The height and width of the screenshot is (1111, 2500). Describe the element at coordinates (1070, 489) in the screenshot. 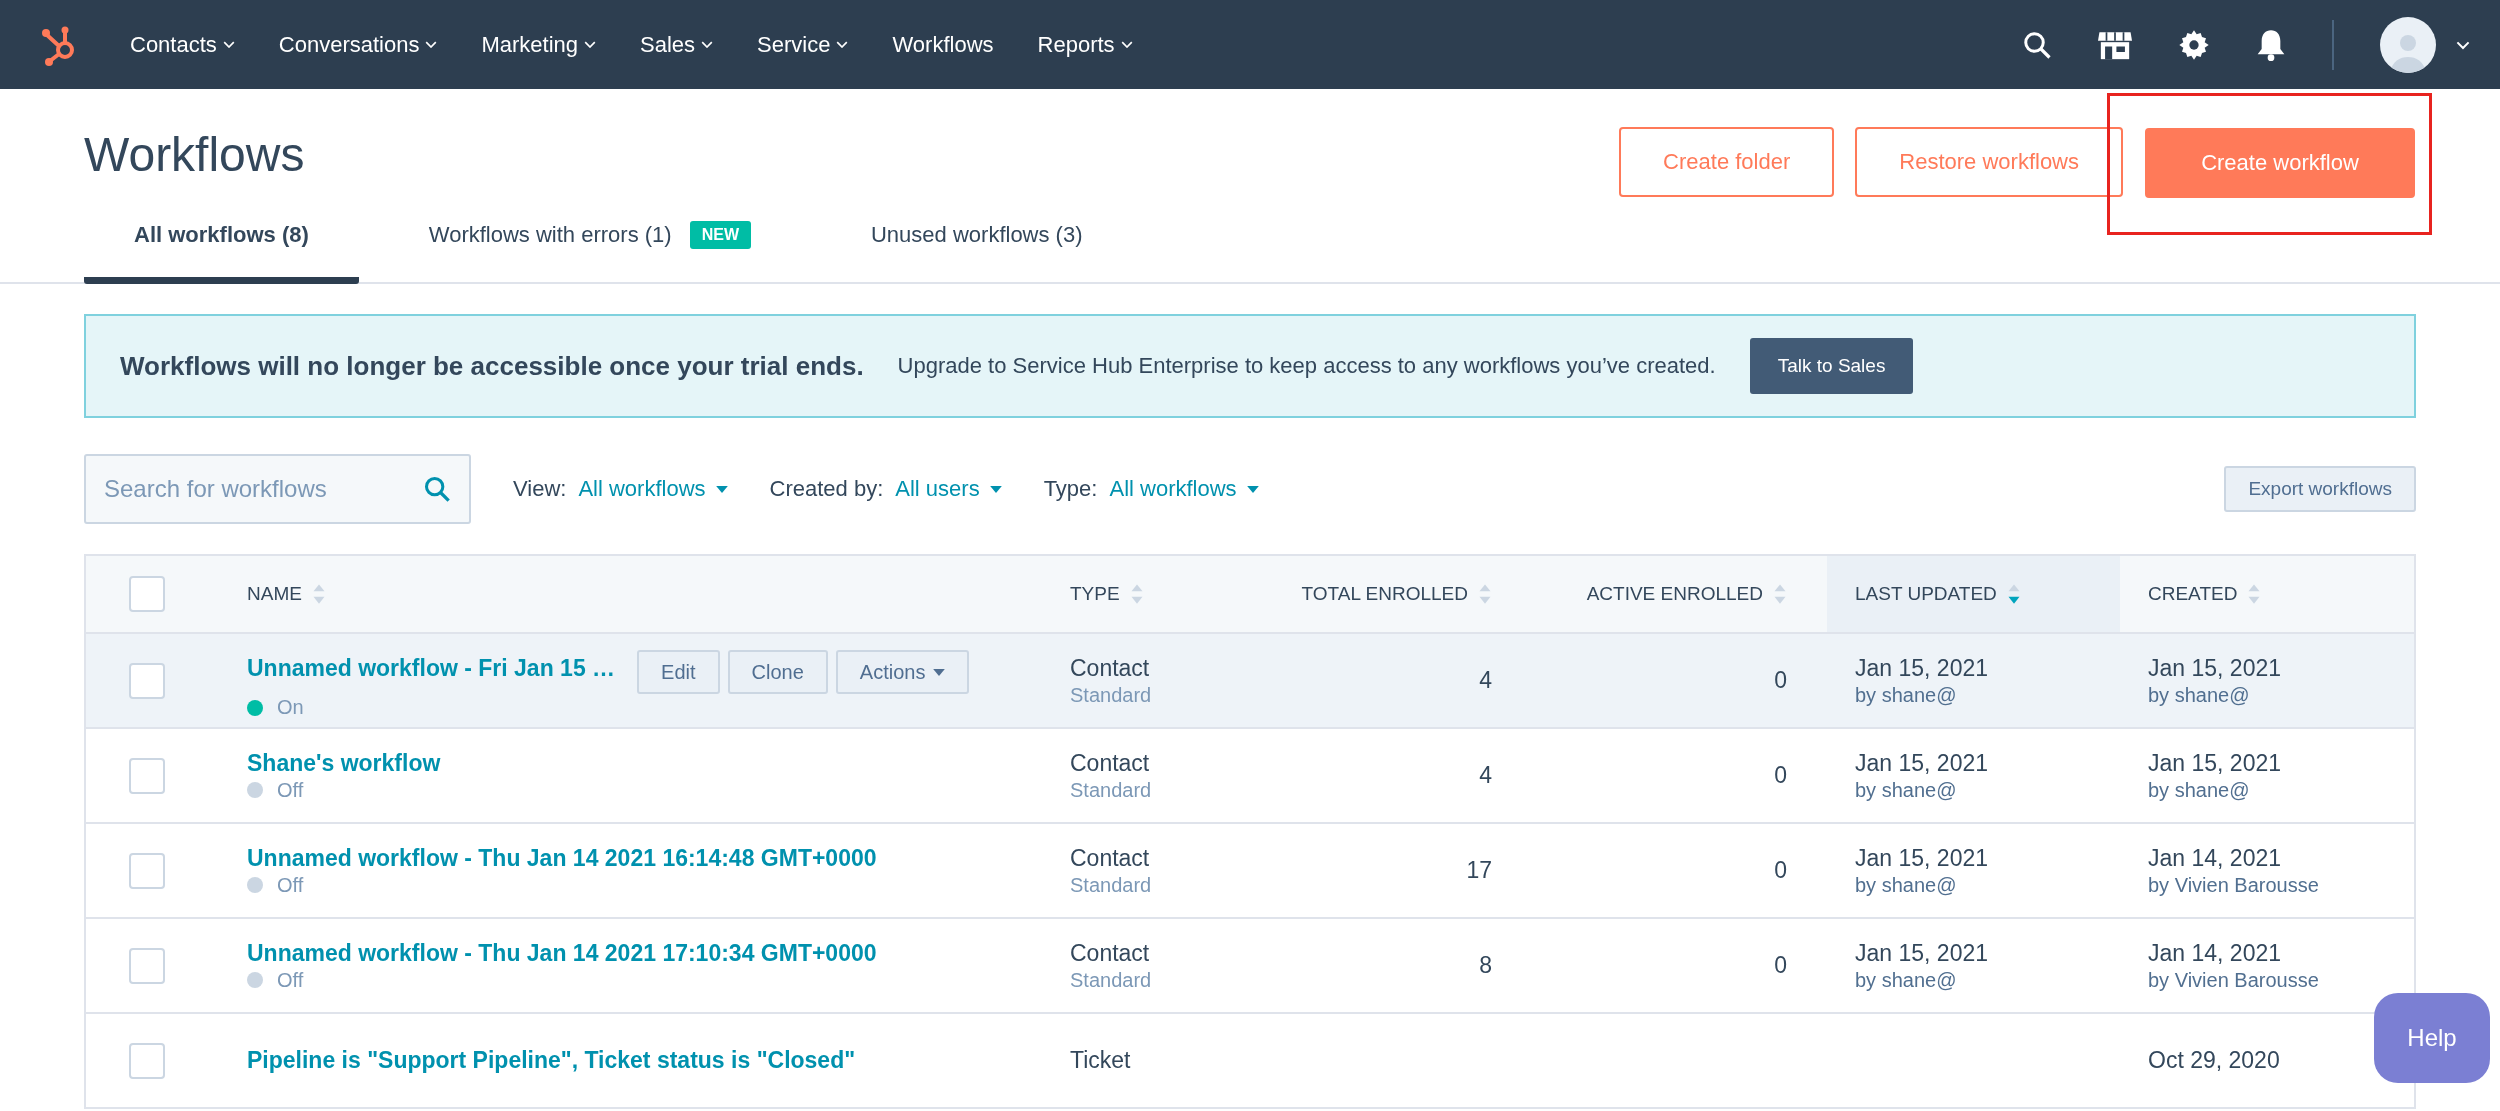

I see `filter-label: Type:` at that location.